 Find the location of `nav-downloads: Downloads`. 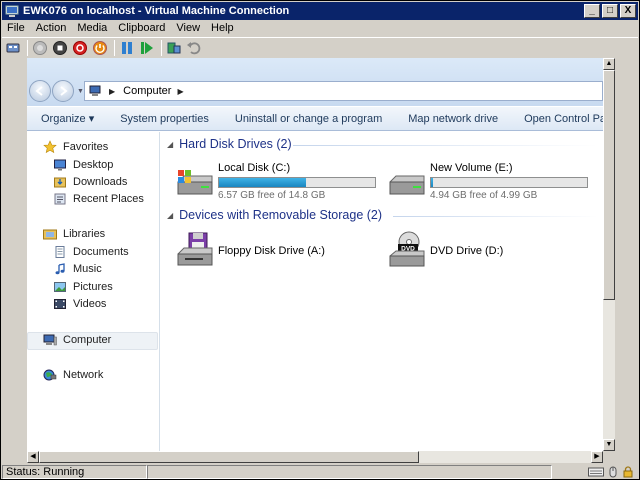

nav-downloads: Downloads is located at coordinates (90, 182).